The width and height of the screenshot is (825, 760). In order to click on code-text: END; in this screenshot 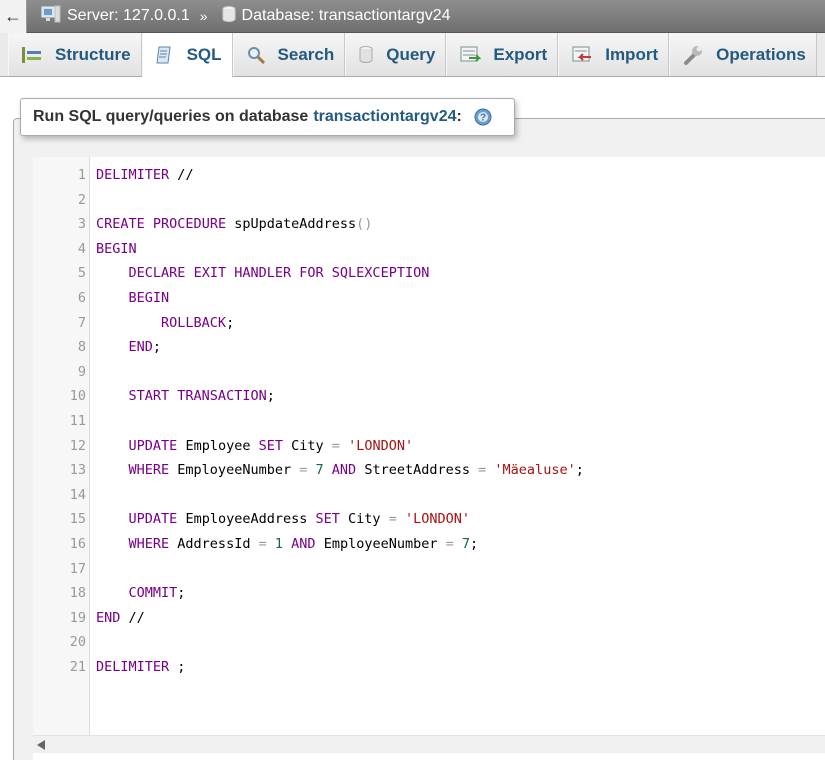, I will do `click(129, 347)`.